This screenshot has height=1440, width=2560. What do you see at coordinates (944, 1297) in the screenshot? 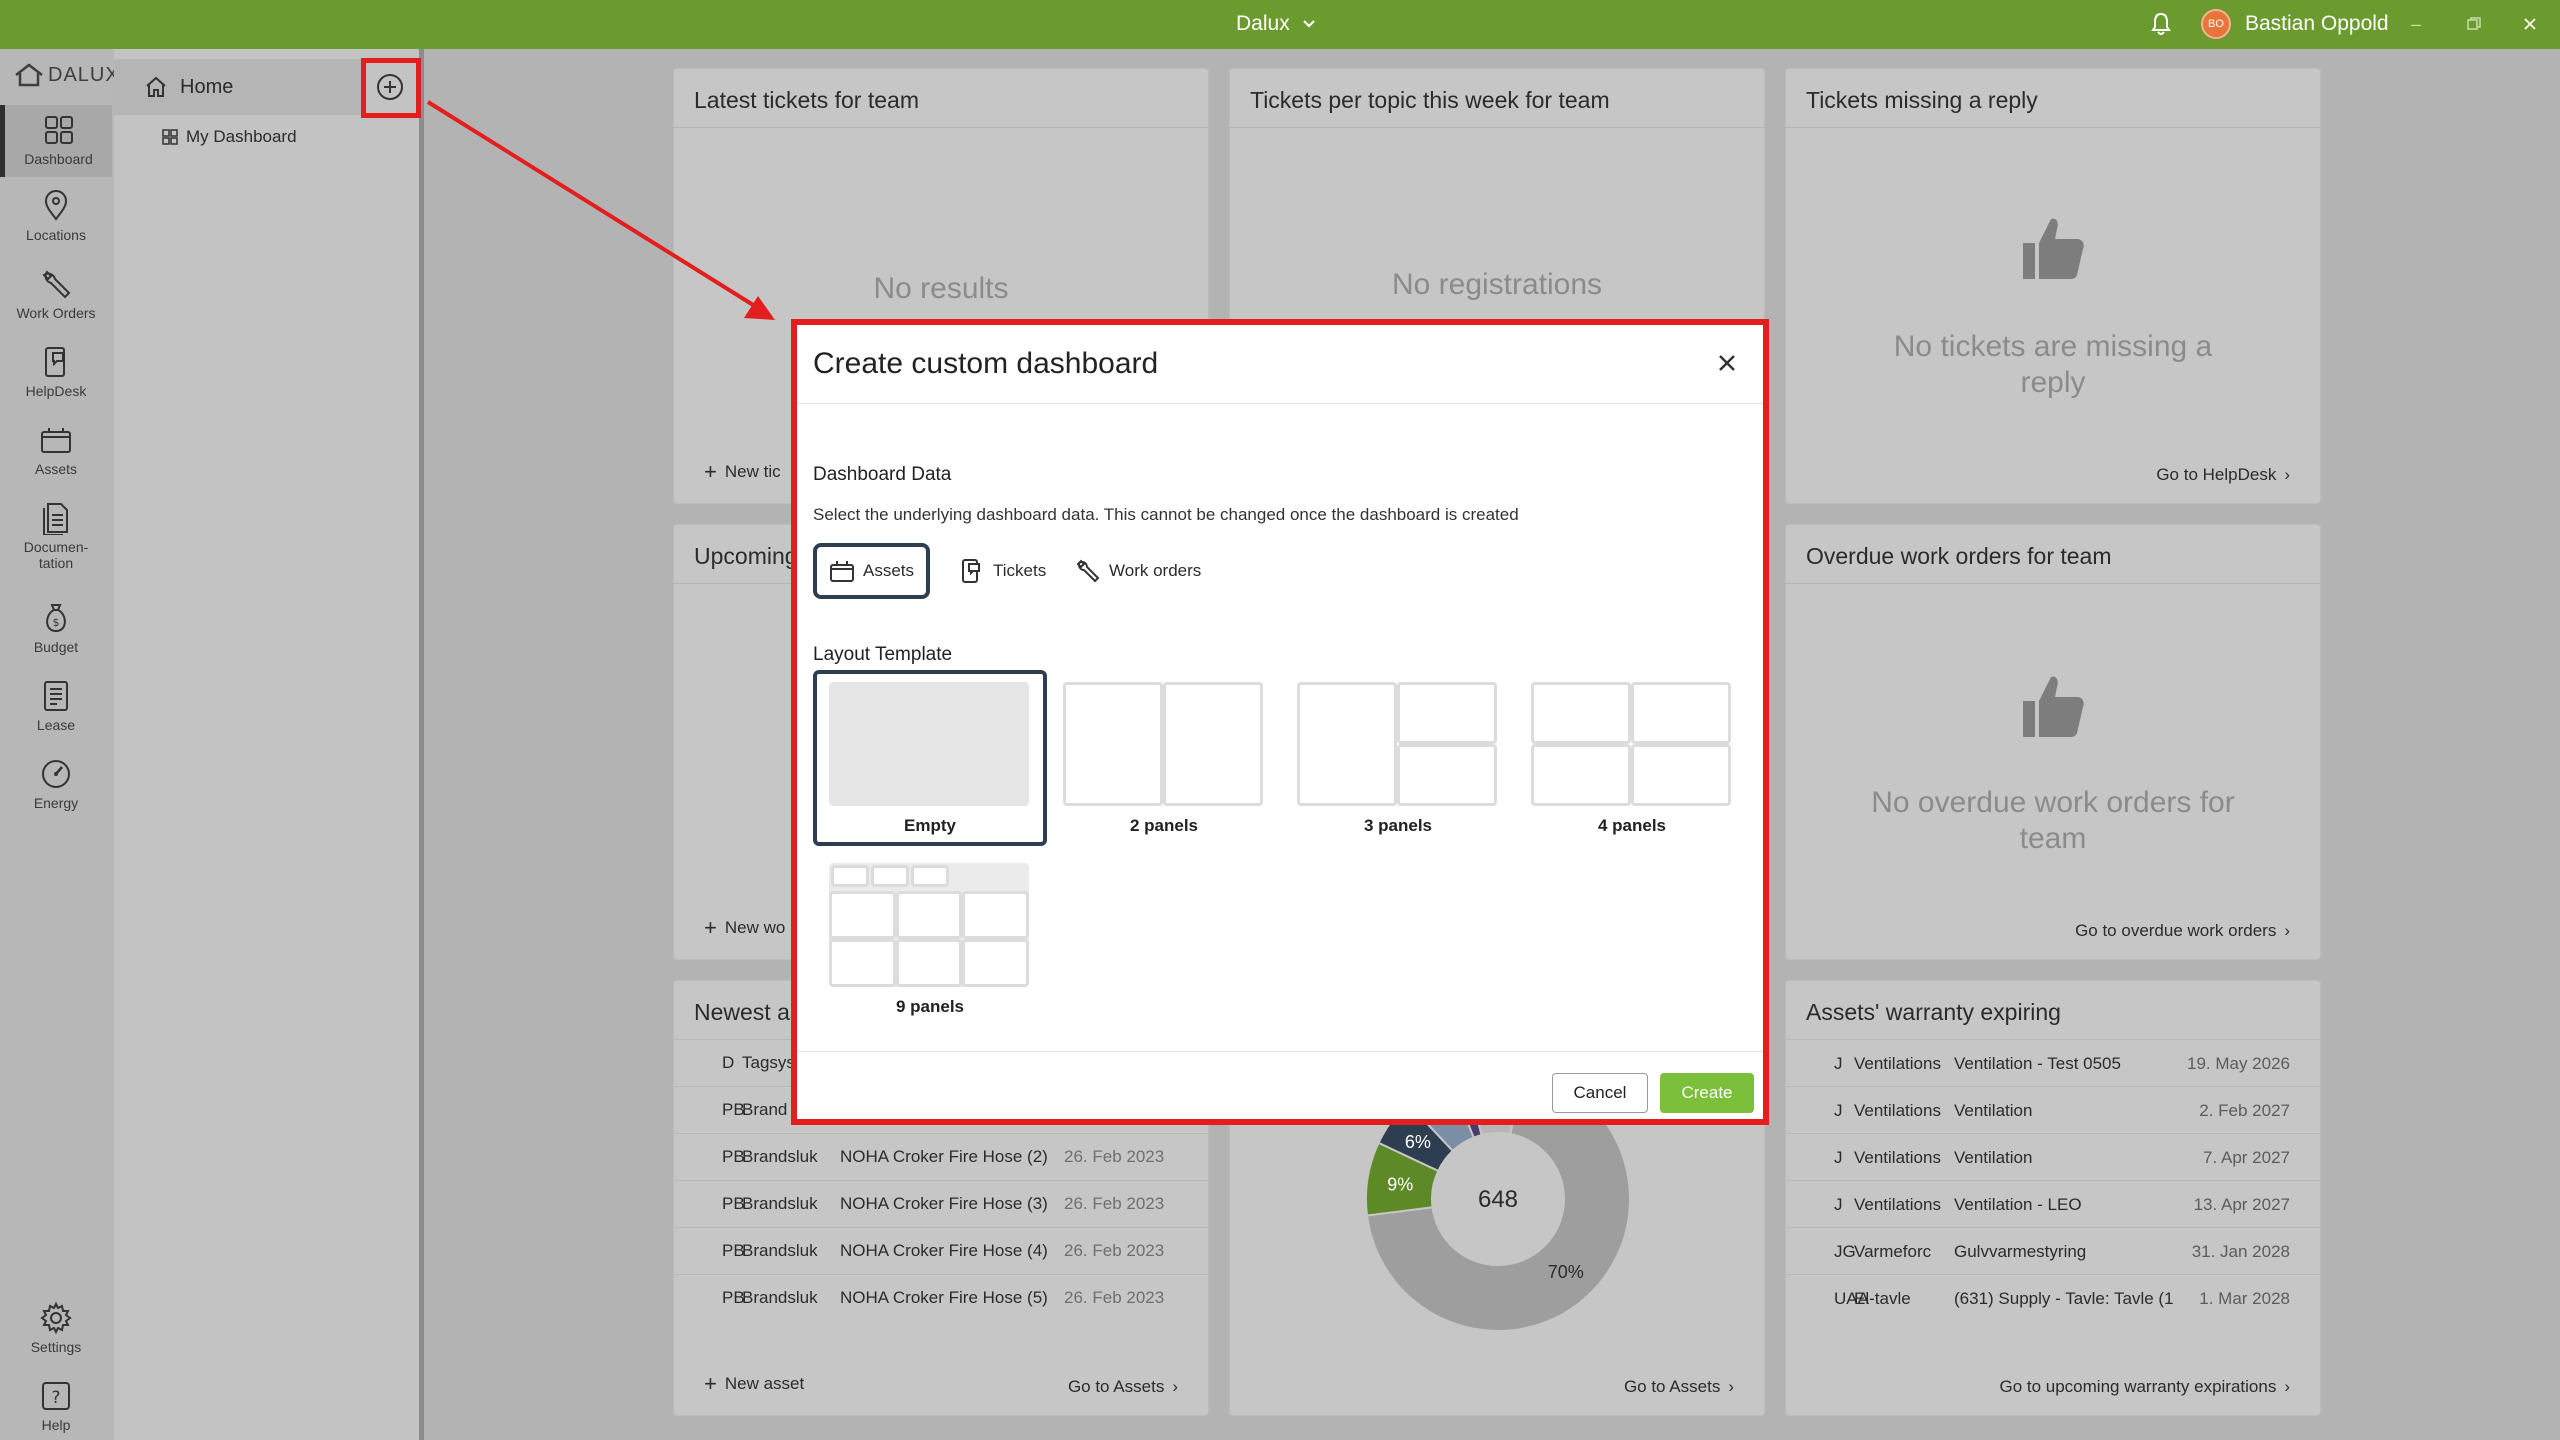
I see `cell-c3: NOHA Croker Fire Hose (5)` at bounding box center [944, 1297].